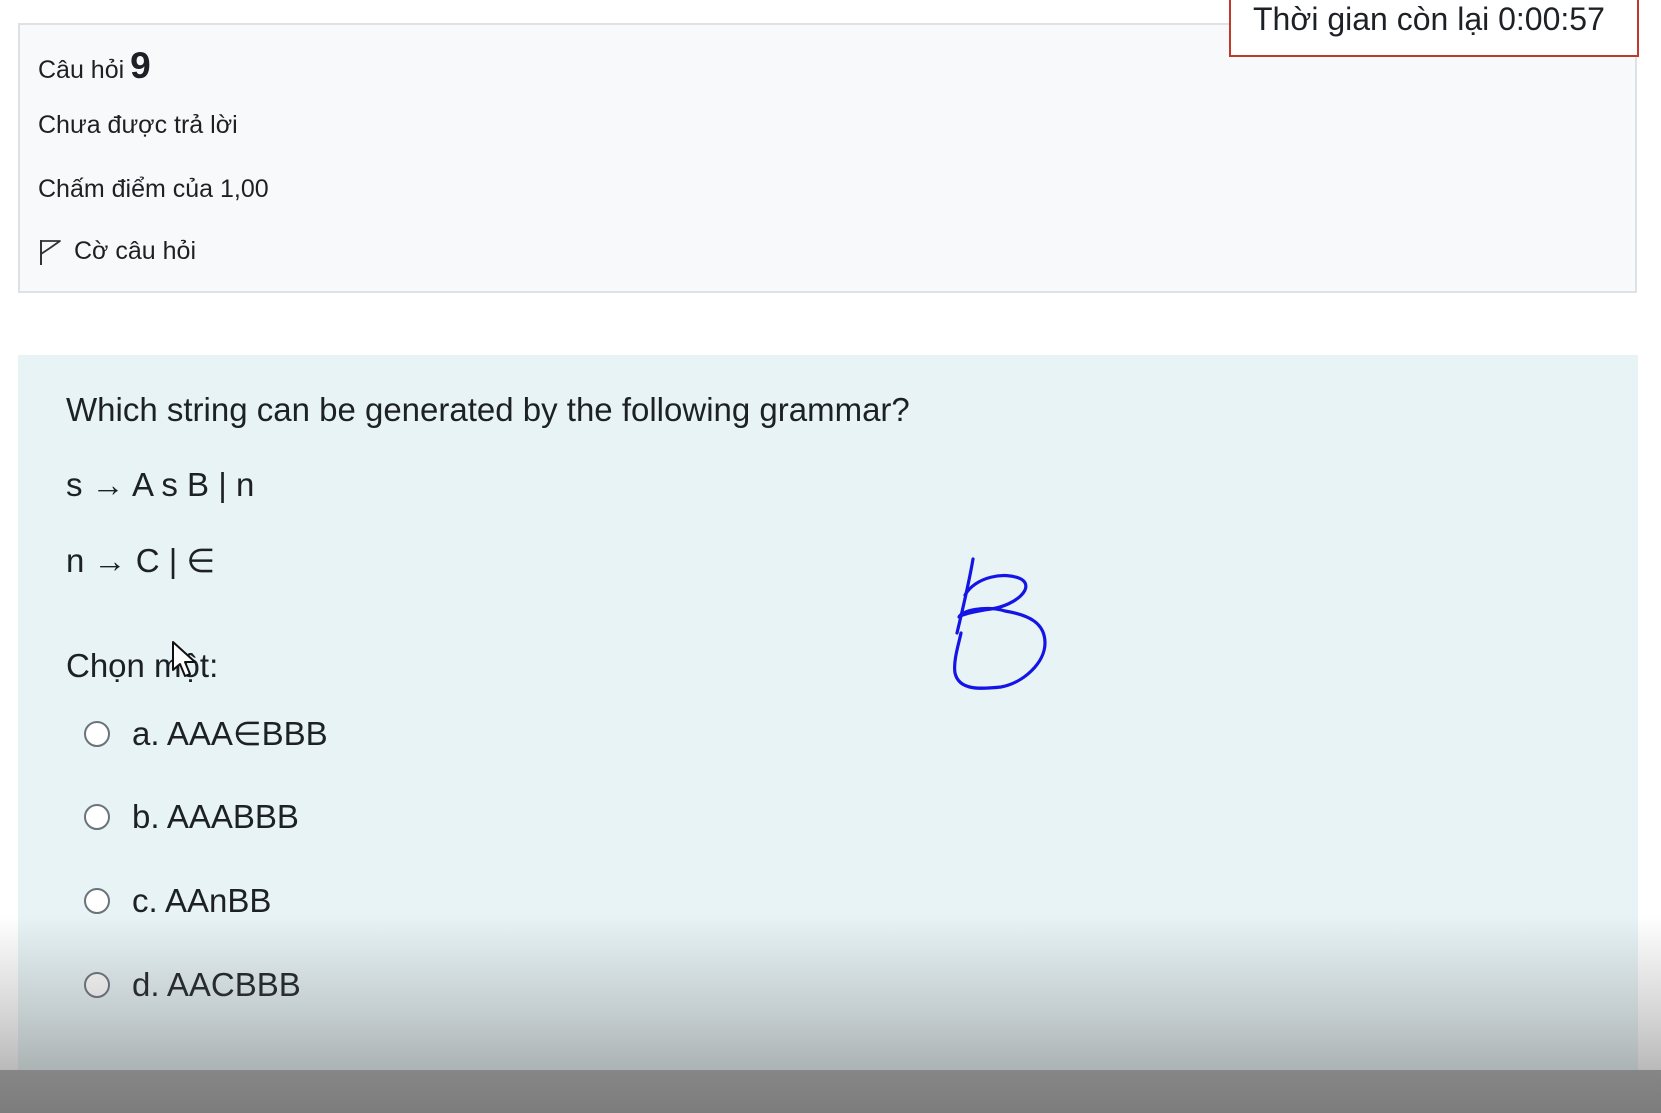 This screenshot has width=1661, height=1113. I want to click on option-b: b. AAABBB, so click(191, 817).